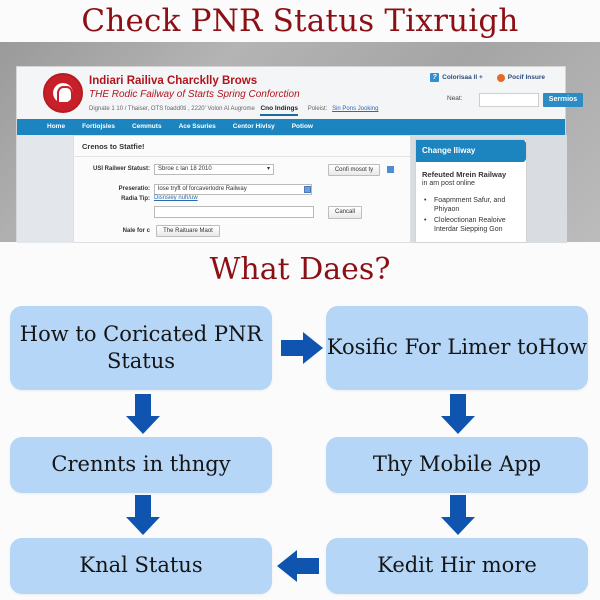  Describe the element at coordinates (254, 127) in the screenshot. I see `nav-item-5: Centor Hivlsy` at that location.